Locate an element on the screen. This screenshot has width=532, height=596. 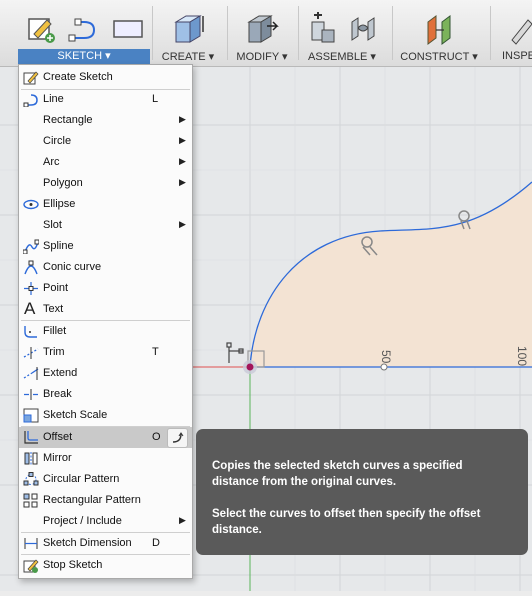
menu-item-sketch-dimension: Sketch Dimension D is located at coordinates (105, 543).